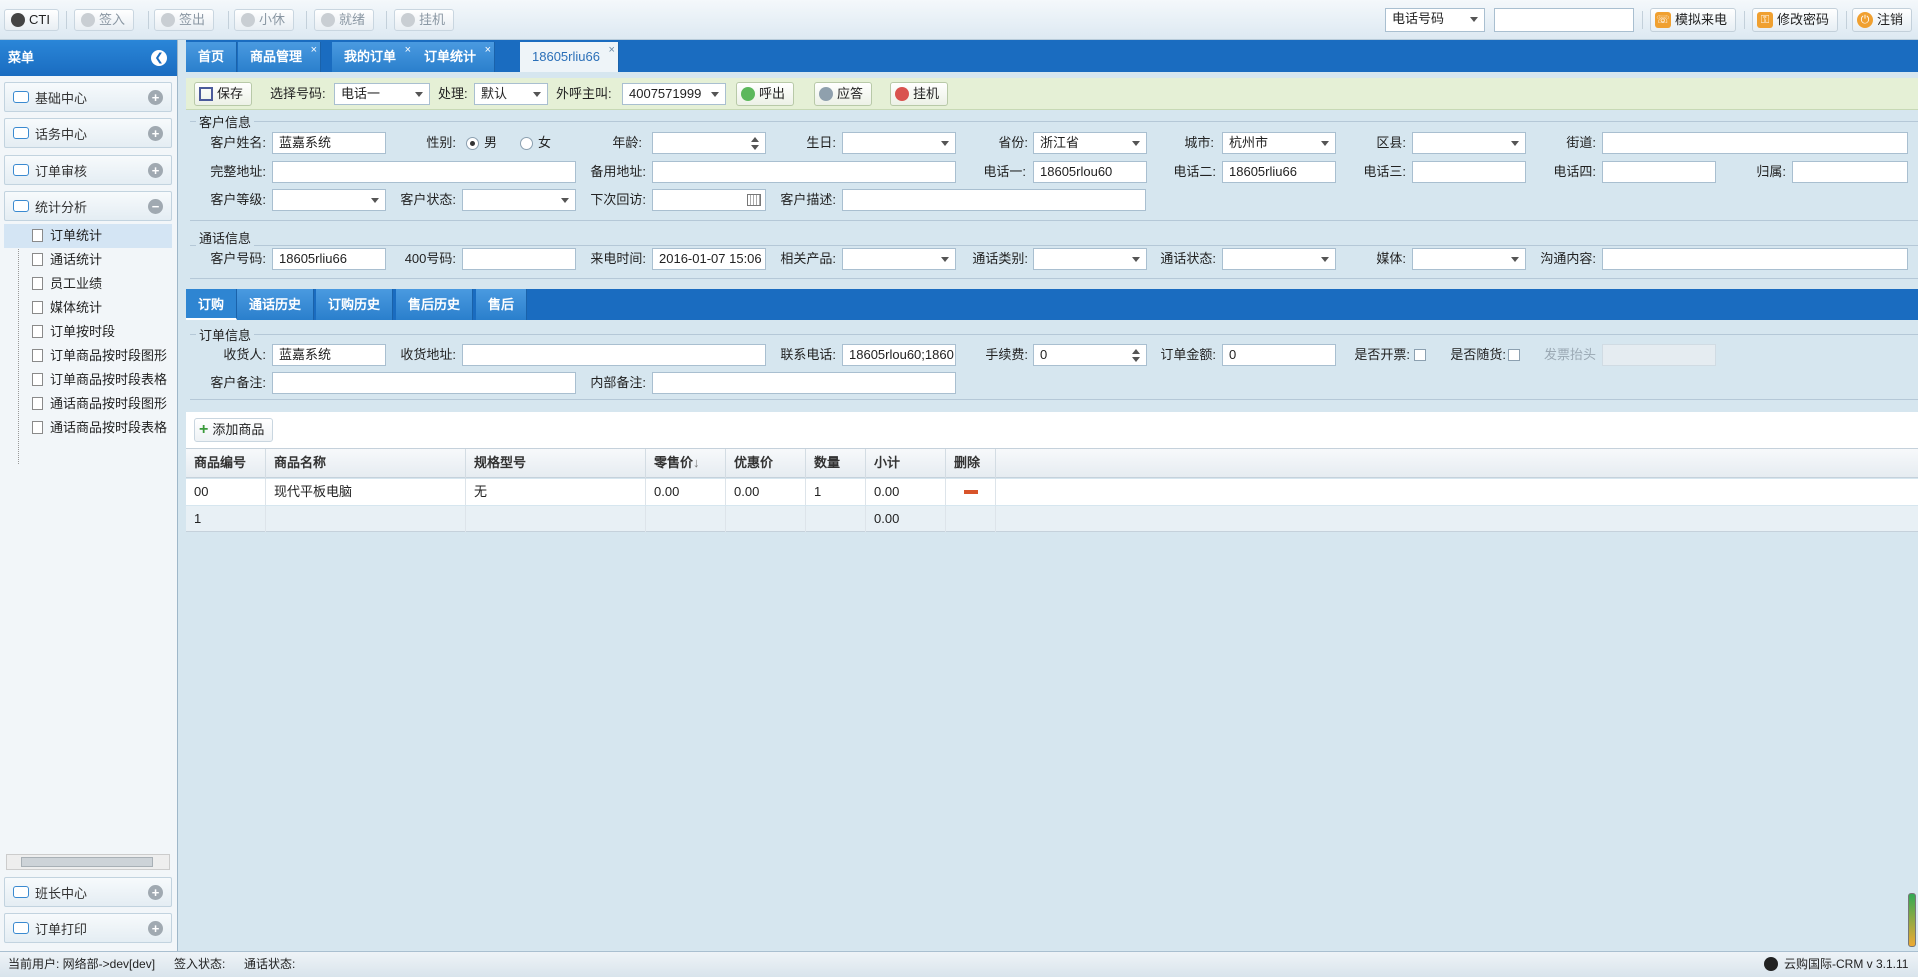 This screenshot has width=1918, height=977. What do you see at coordinates (843, 94) in the screenshot?
I see `answer-button: 应答` at bounding box center [843, 94].